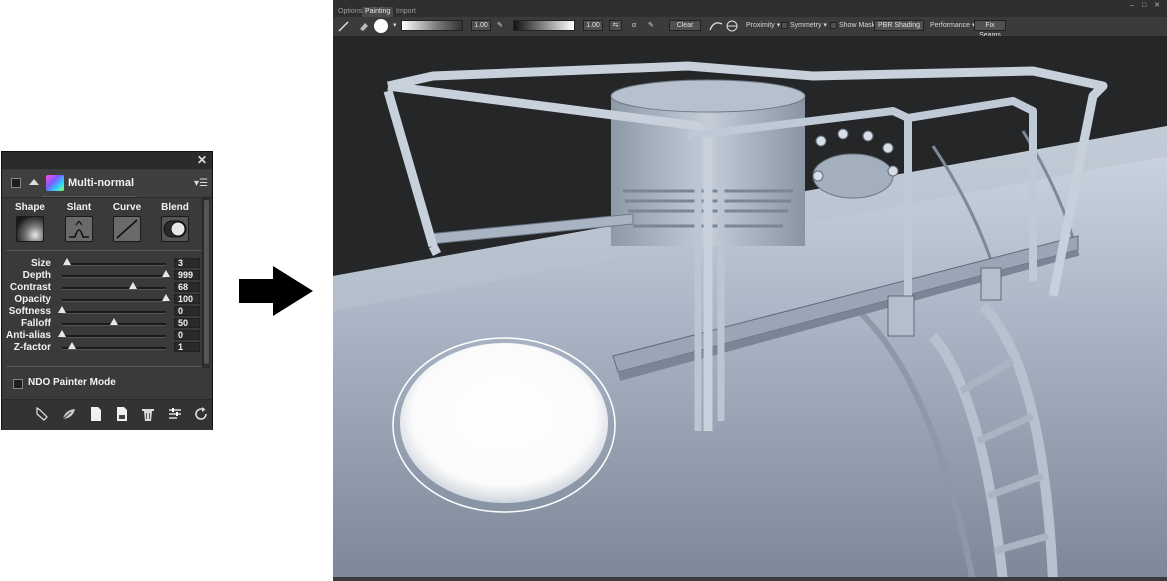  Describe the element at coordinates (504, 423) in the screenshot. I see `brush-cursor-disk` at that location.